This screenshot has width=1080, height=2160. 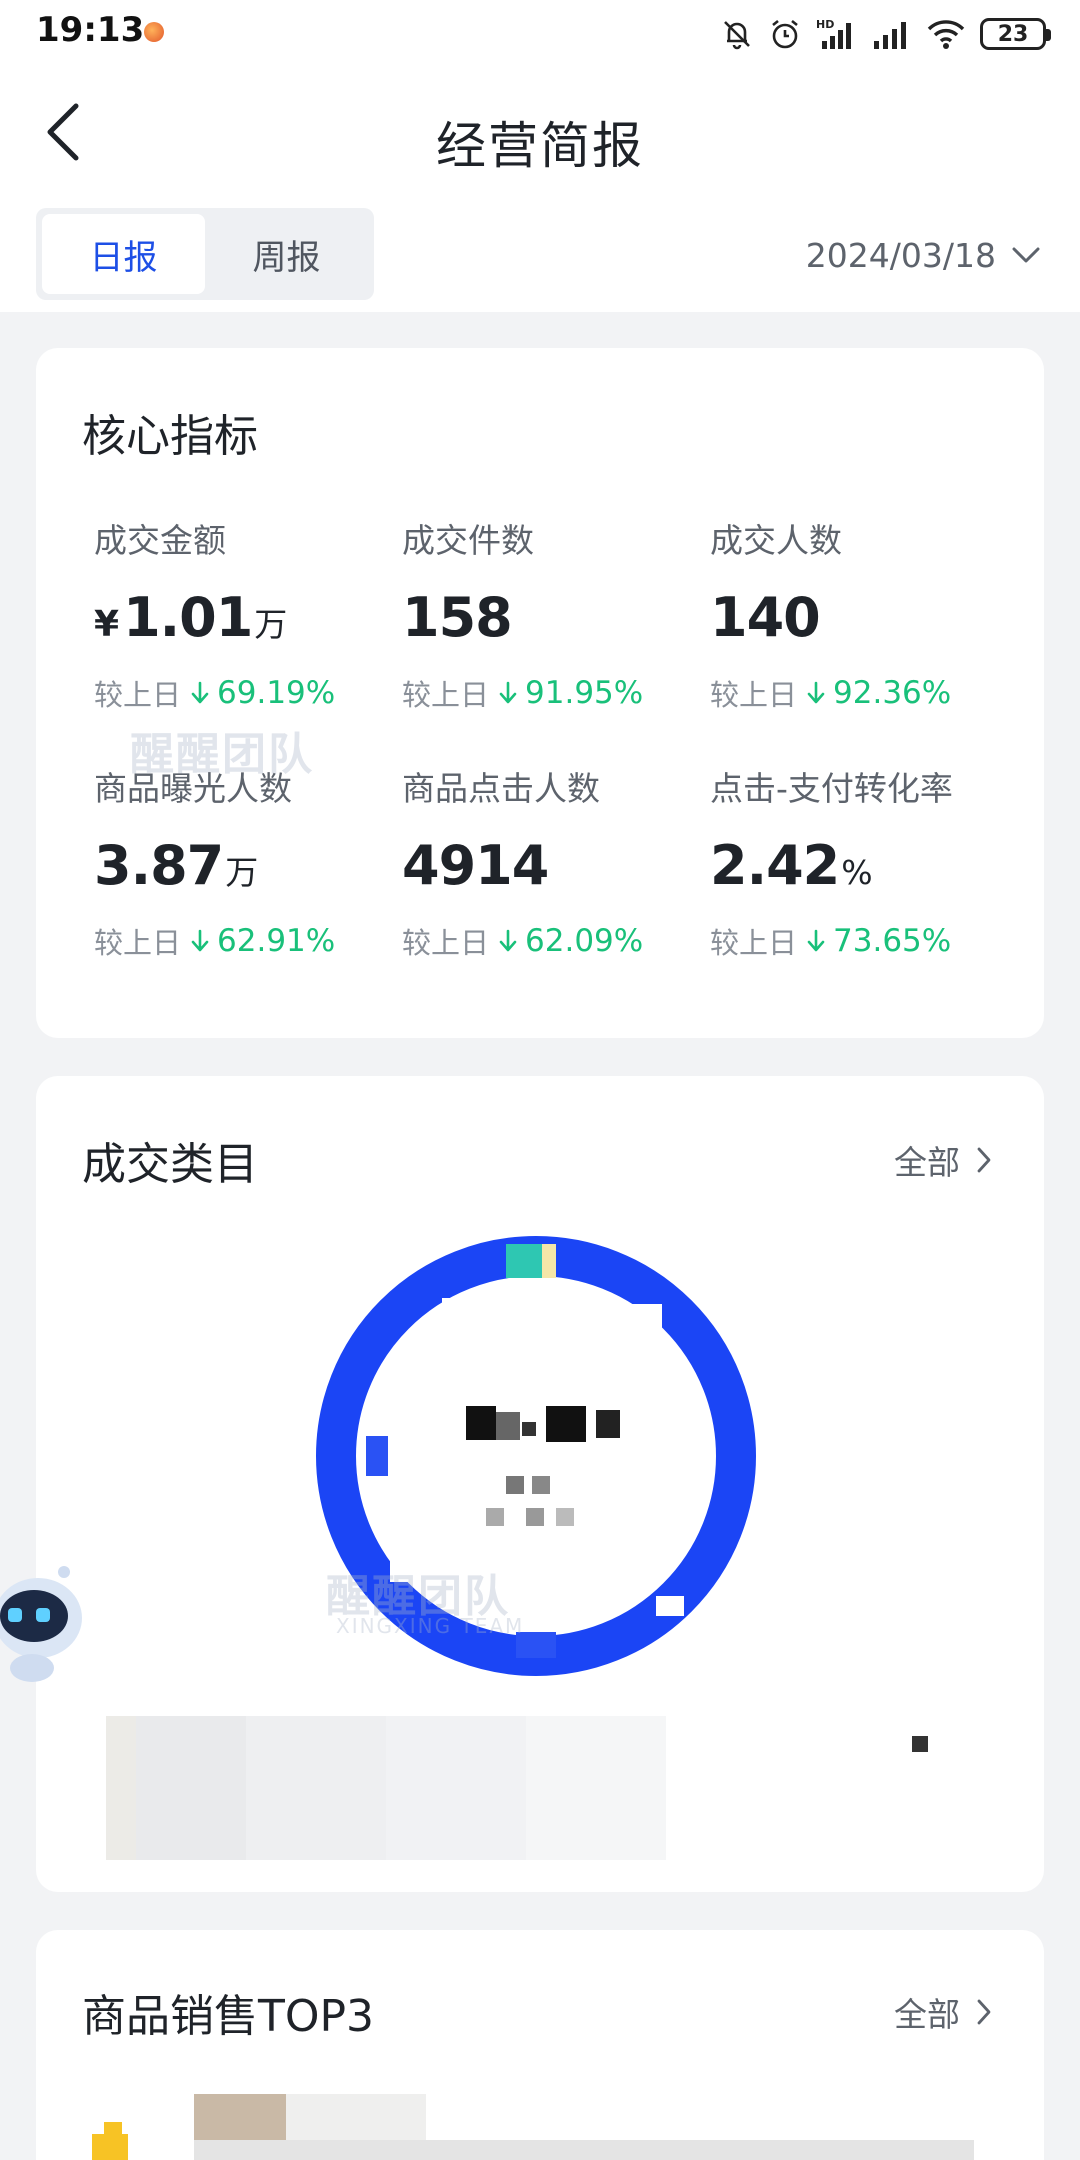 What do you see at coordinates (825, 24) in the screenshot?
I see `svg-text: HD` at bounding box center [825, 24].